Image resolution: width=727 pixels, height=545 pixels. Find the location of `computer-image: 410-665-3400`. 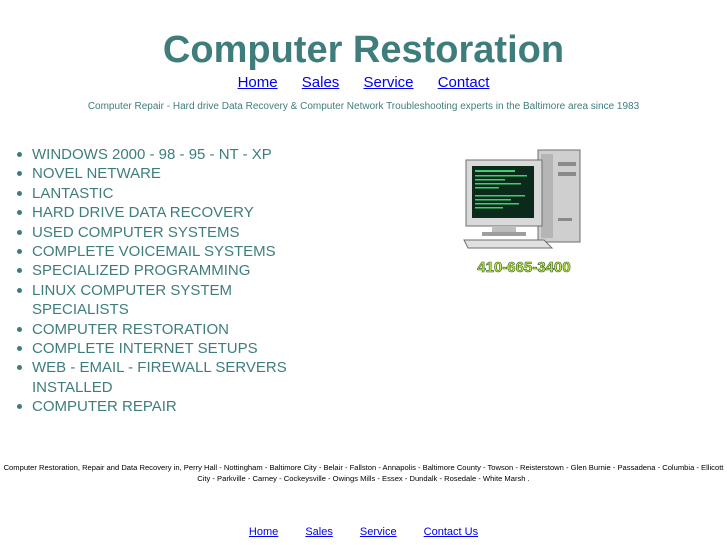

computer-image: 410-665-3400 is located at coordinates (524, 213).